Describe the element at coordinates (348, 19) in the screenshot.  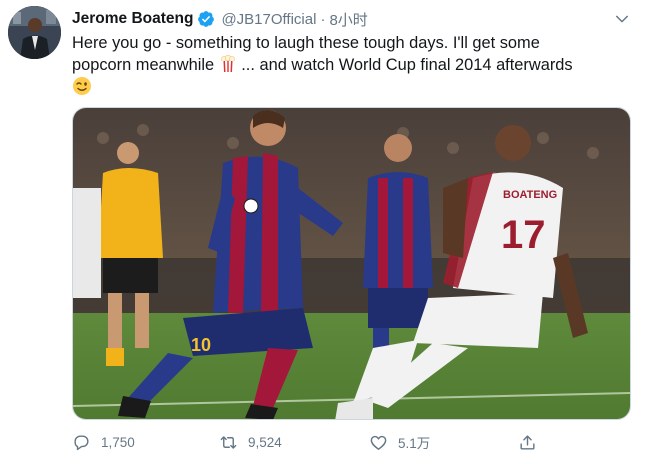
I see `tweet-timestamp: 8小时` at that location.